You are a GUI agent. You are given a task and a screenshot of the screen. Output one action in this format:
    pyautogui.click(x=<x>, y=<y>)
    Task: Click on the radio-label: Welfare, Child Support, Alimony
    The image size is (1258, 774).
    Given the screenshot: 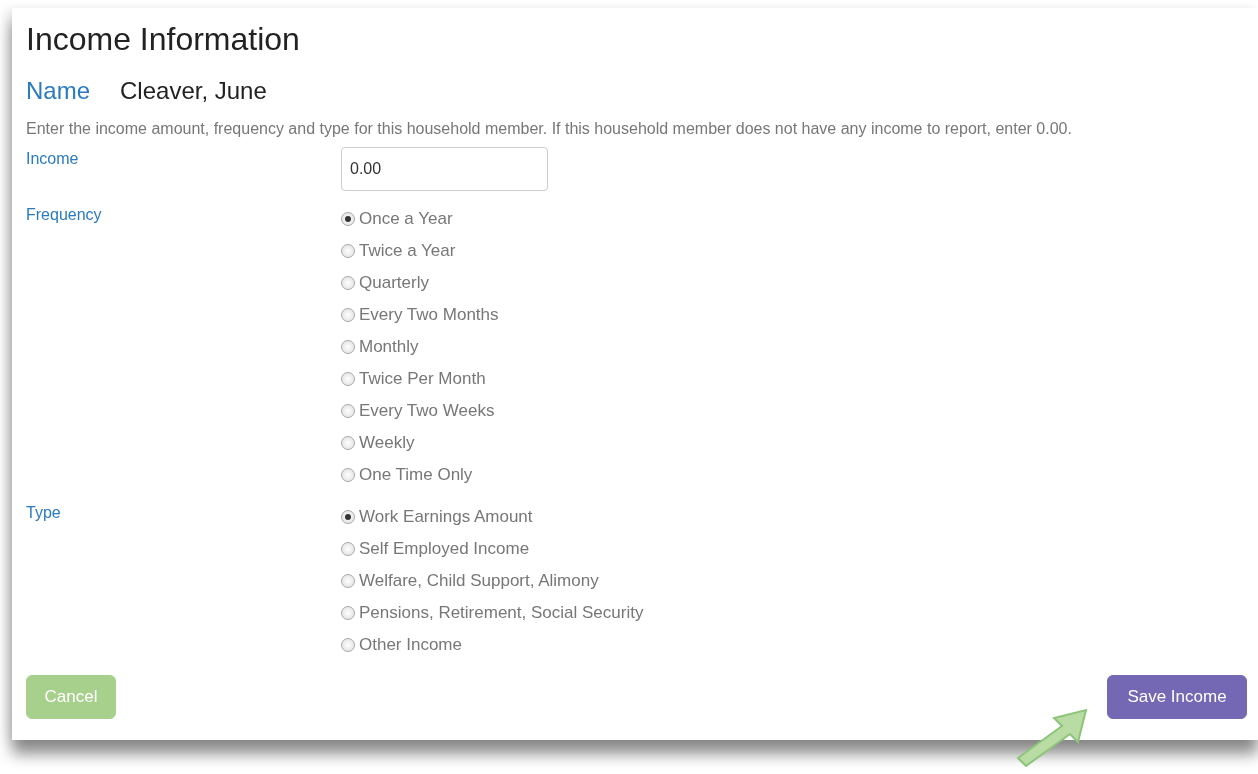 What is the action you would take?
    pyautogui.click(x=479, y=581)
    